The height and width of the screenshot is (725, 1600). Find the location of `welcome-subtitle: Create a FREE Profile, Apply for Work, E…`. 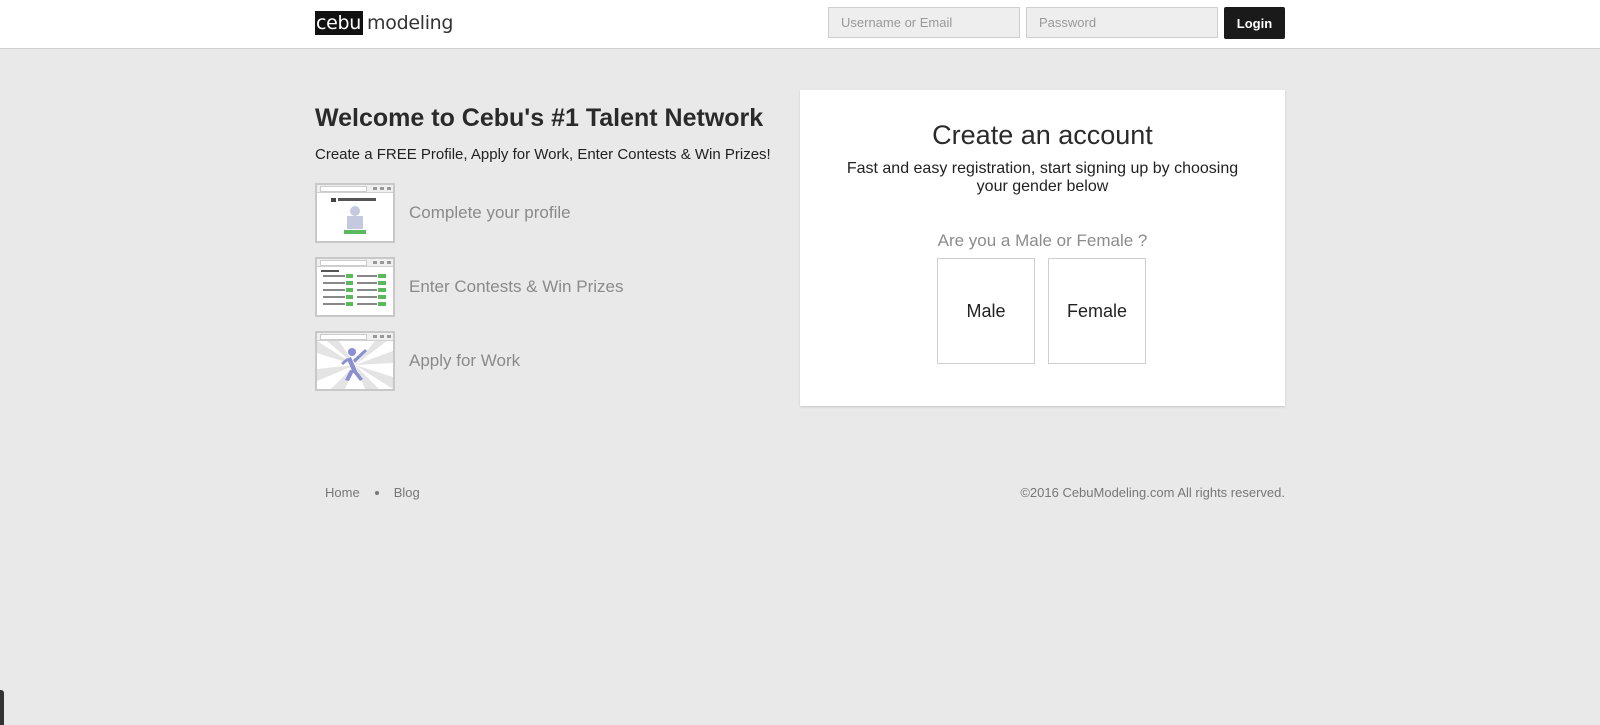

welcome-subtitle: Create a FREE Profile, Apply for Work, E… is located at coordinates (543, 154).